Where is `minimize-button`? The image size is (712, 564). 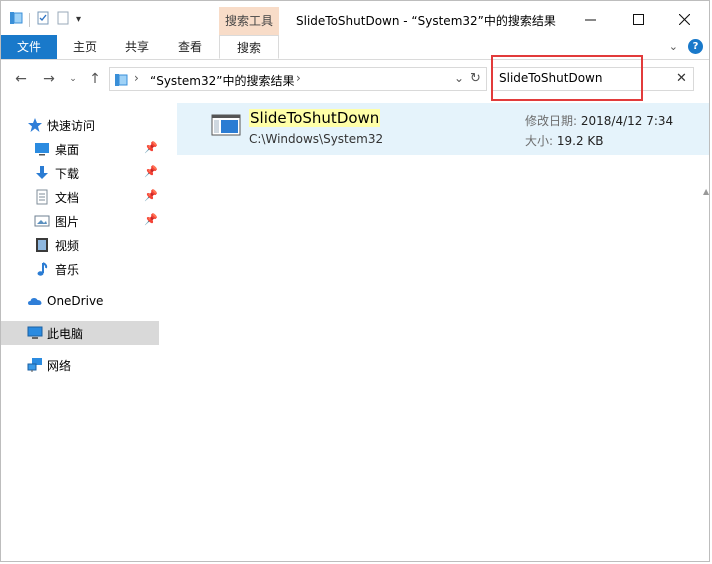
minimize-button is located at coordinates (590, 19).